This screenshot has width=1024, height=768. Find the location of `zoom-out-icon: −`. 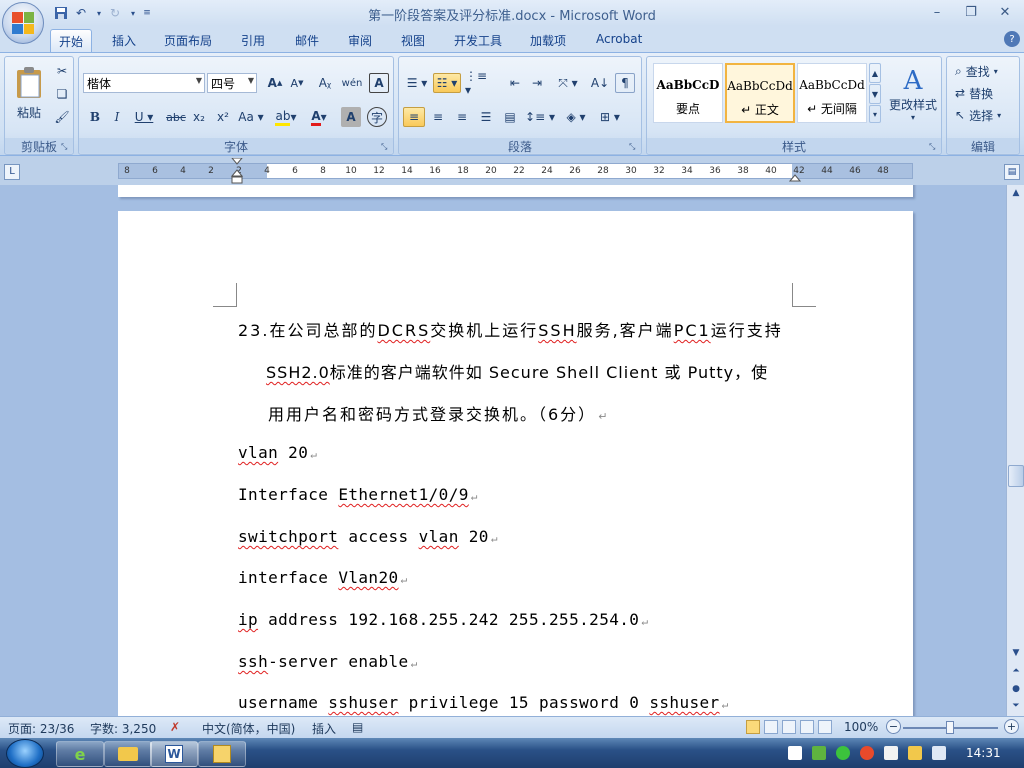

zoom-out-icon: − is located at coordinates (893, 726).